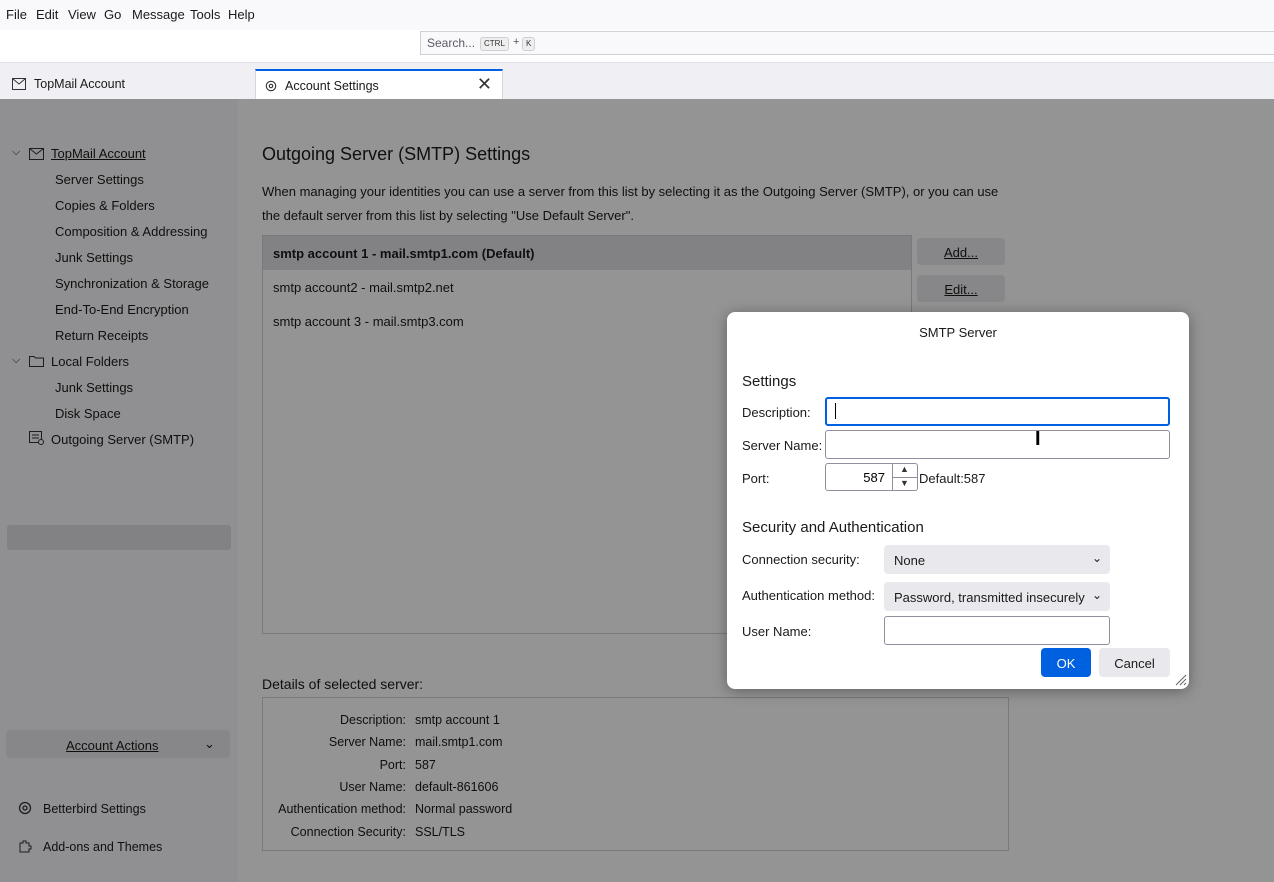 The image size is (1274, 882). Describe the element at coordinates (271, 86) in the screenshot. I see `settings-gear-icon` at that location.